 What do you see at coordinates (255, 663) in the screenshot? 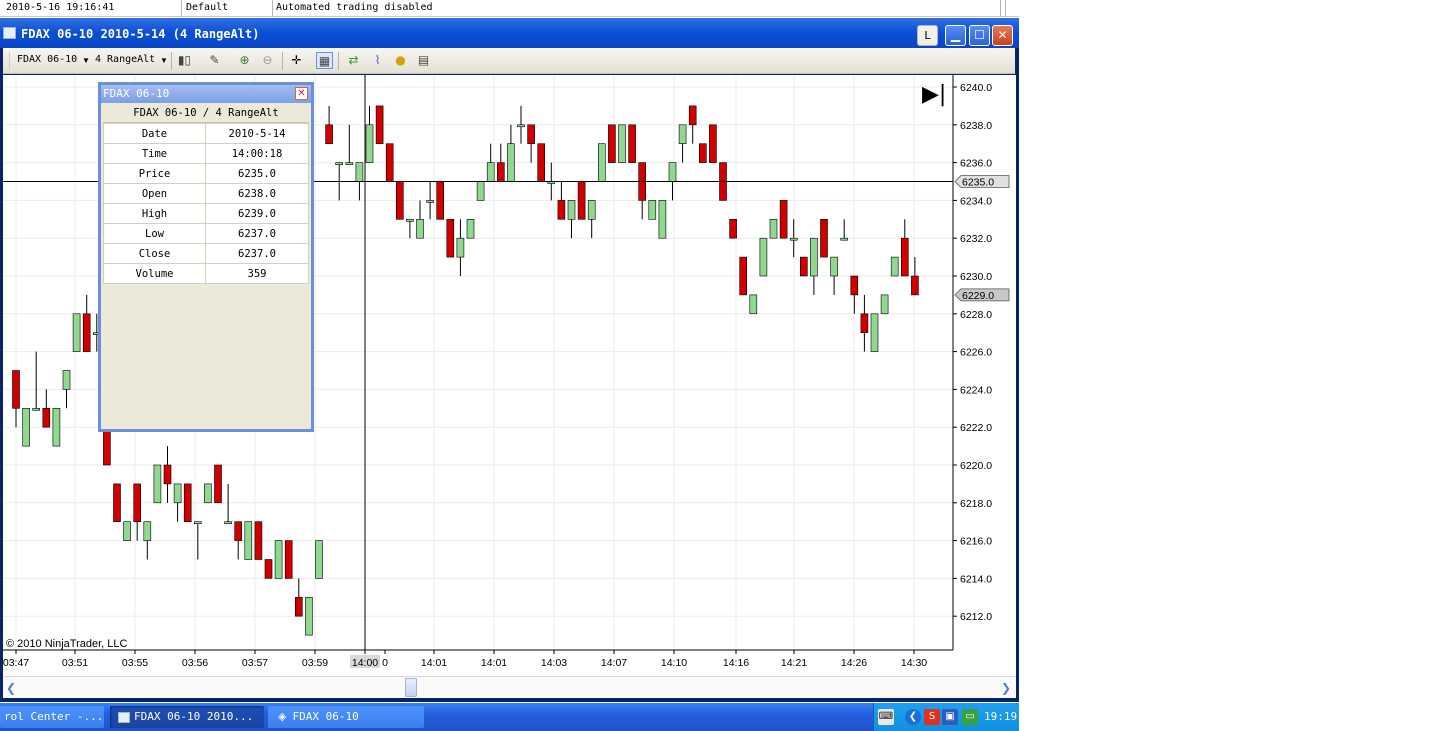
I see `x-tick-label: 03:57` at bounding box center [255, 663].